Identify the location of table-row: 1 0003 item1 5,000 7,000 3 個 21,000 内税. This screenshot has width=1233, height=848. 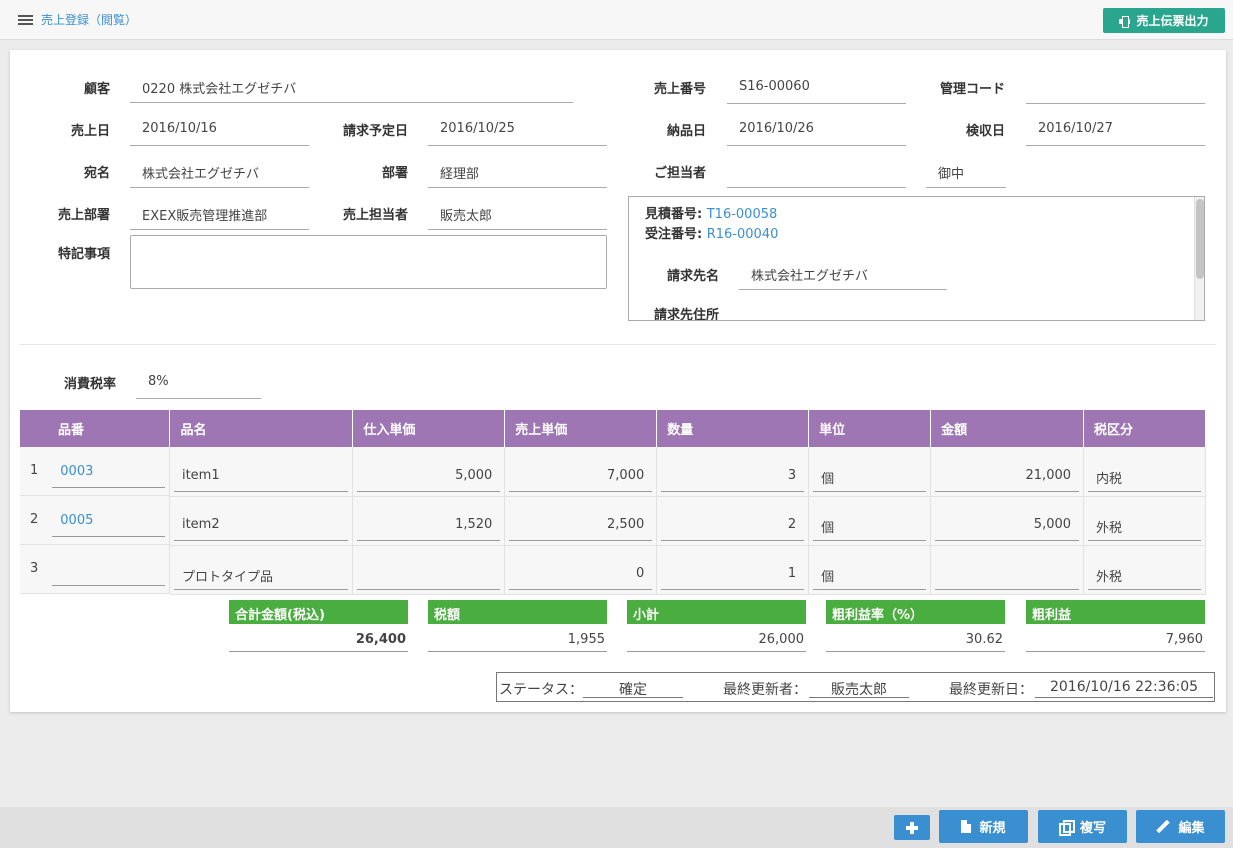
(613, 472).